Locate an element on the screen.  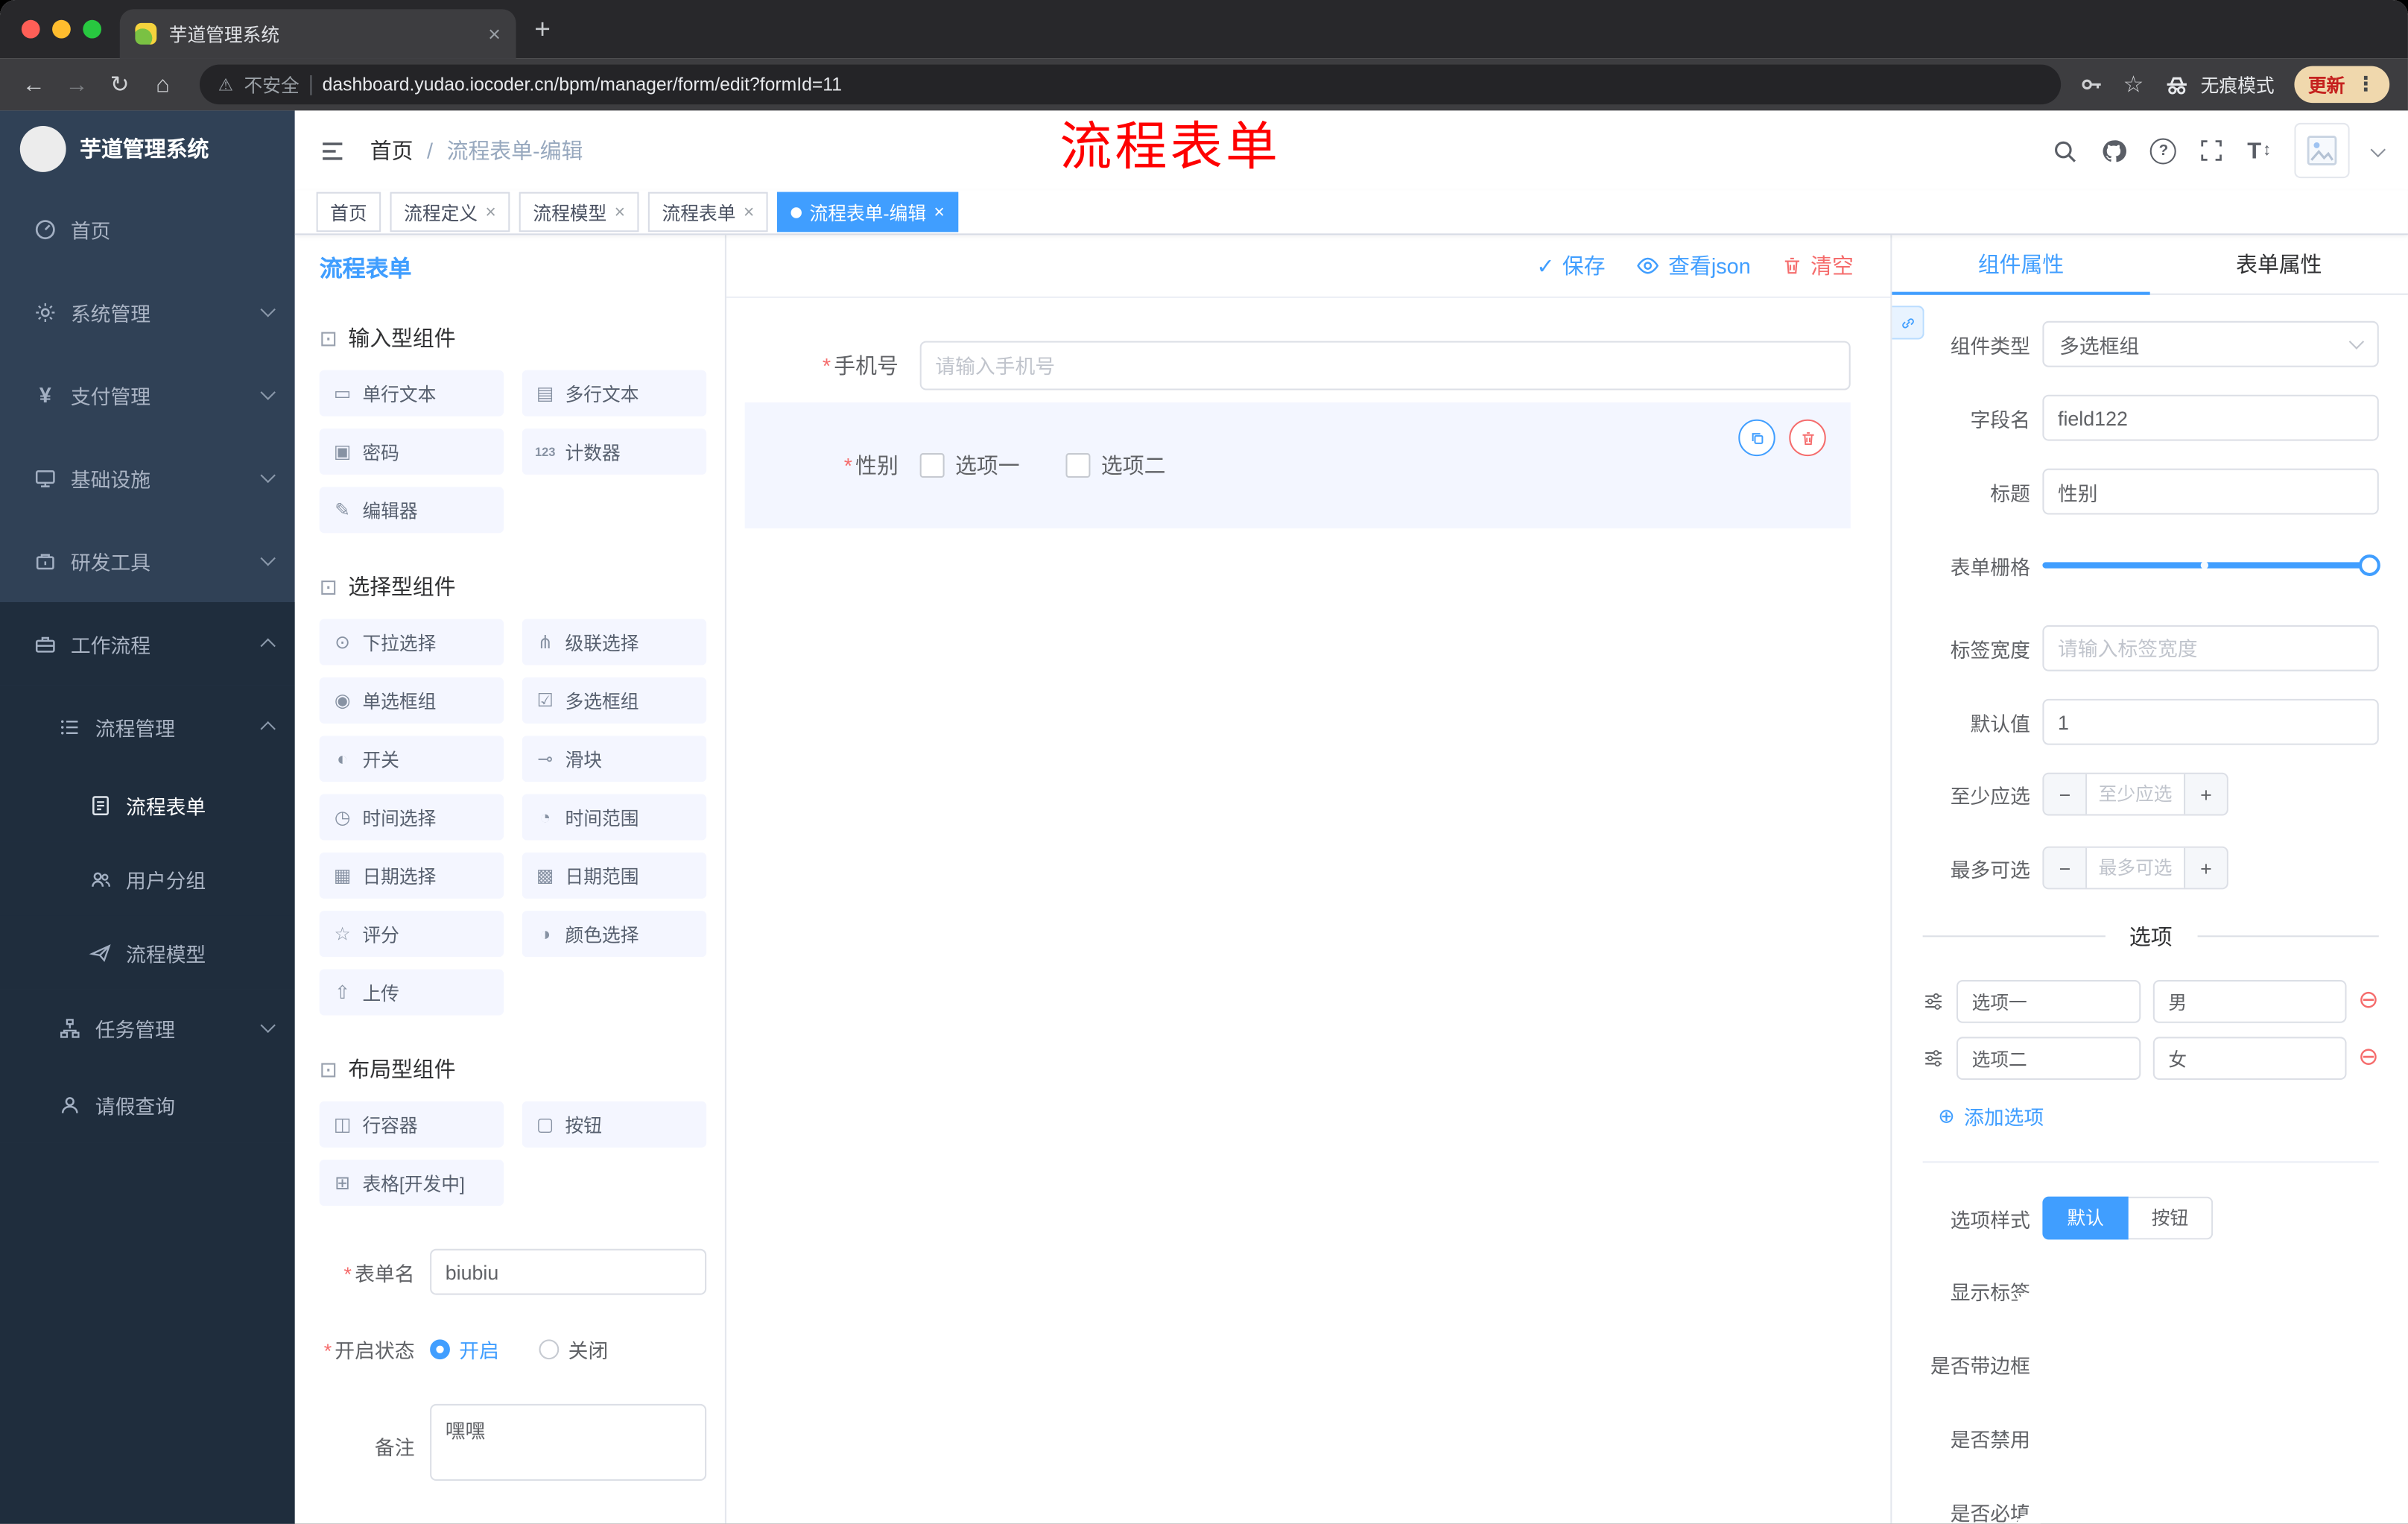
component-item-rate: ☆ 评分 is located at coordinates (411, 934).